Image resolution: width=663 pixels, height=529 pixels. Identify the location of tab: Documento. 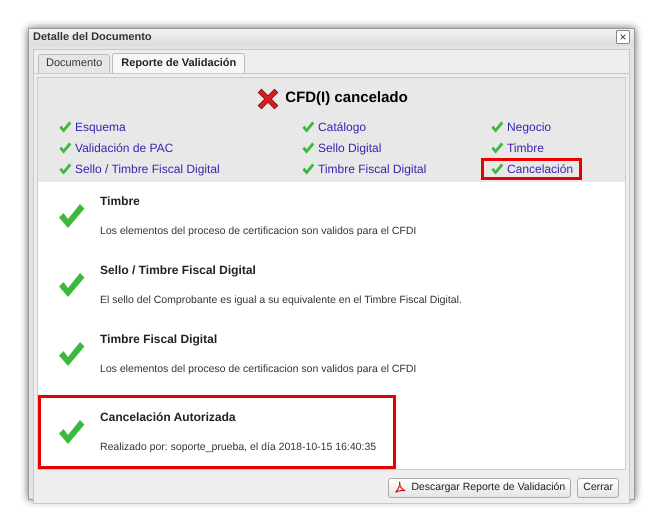
(74, 63).